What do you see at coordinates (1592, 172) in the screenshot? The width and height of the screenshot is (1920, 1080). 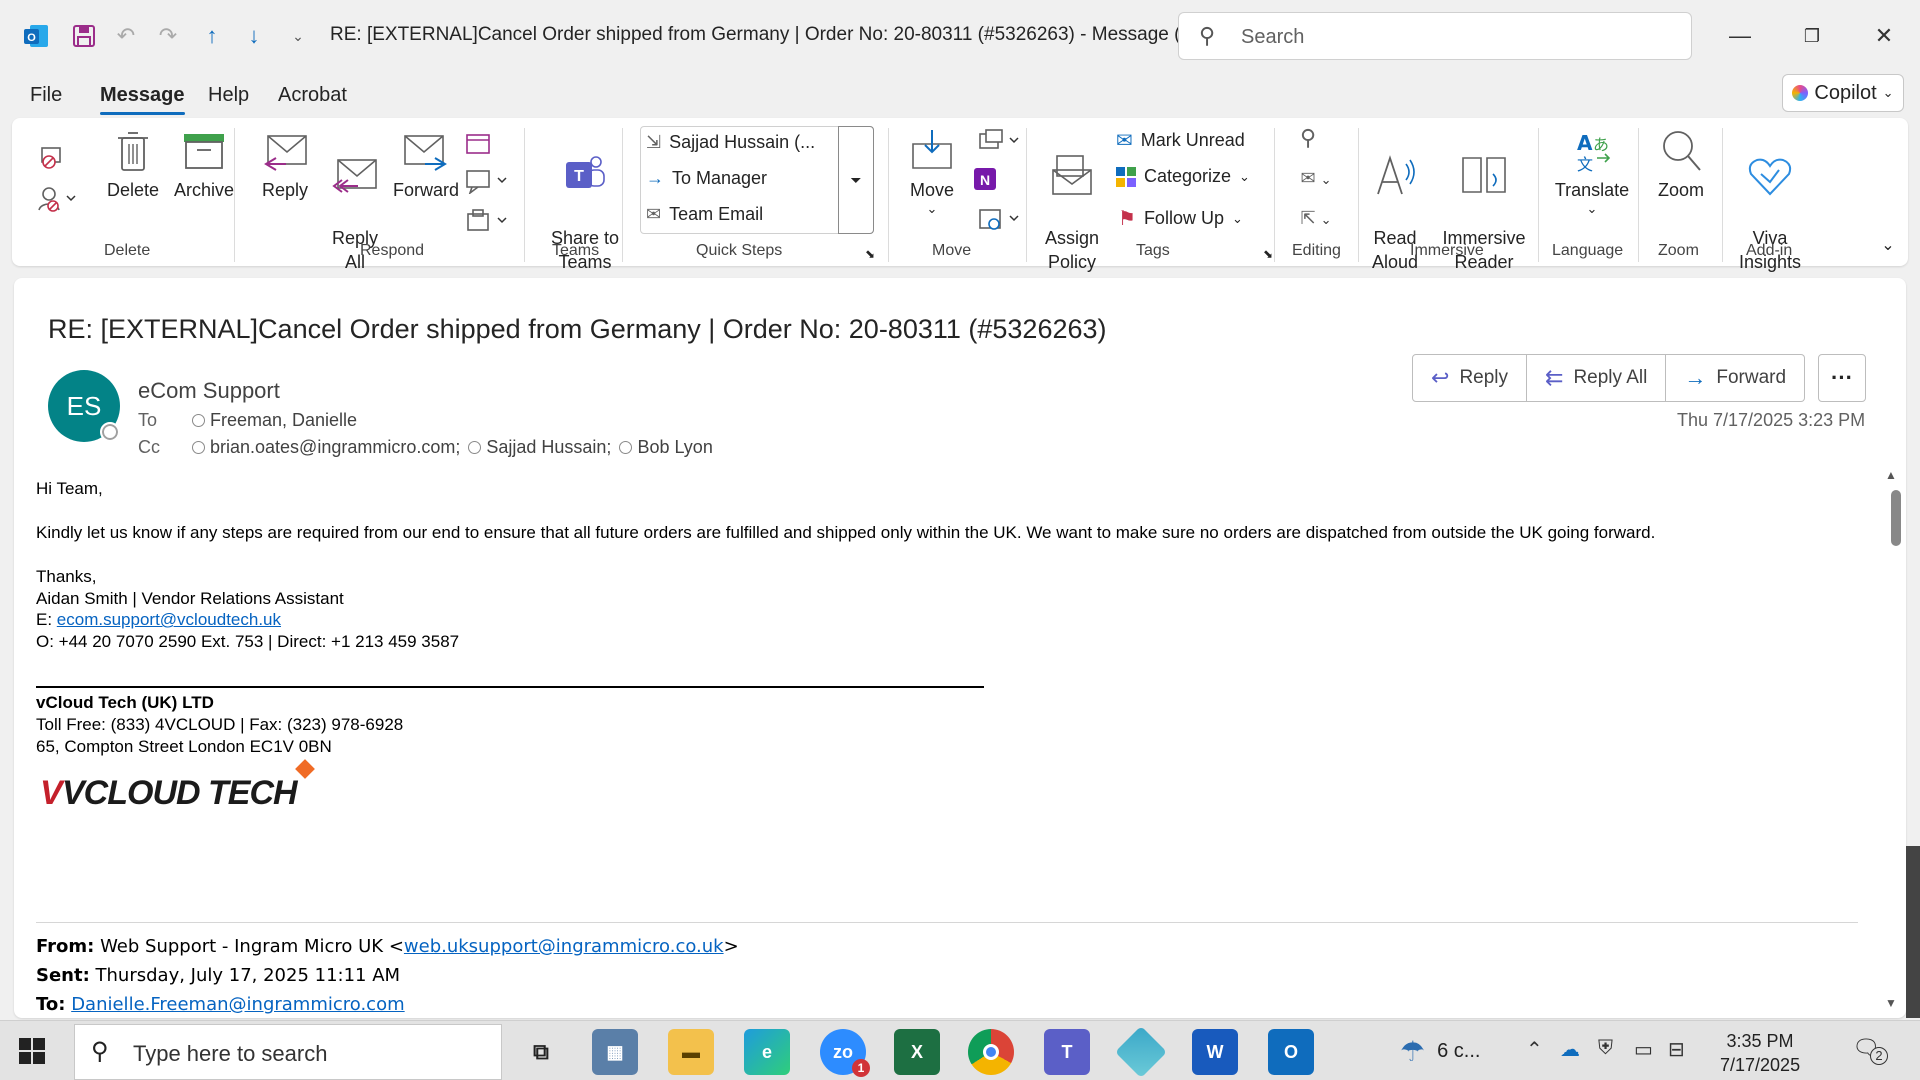 I see `translate-button: Aあ文 Translate ⌄` at bounding box center [1592, 172].